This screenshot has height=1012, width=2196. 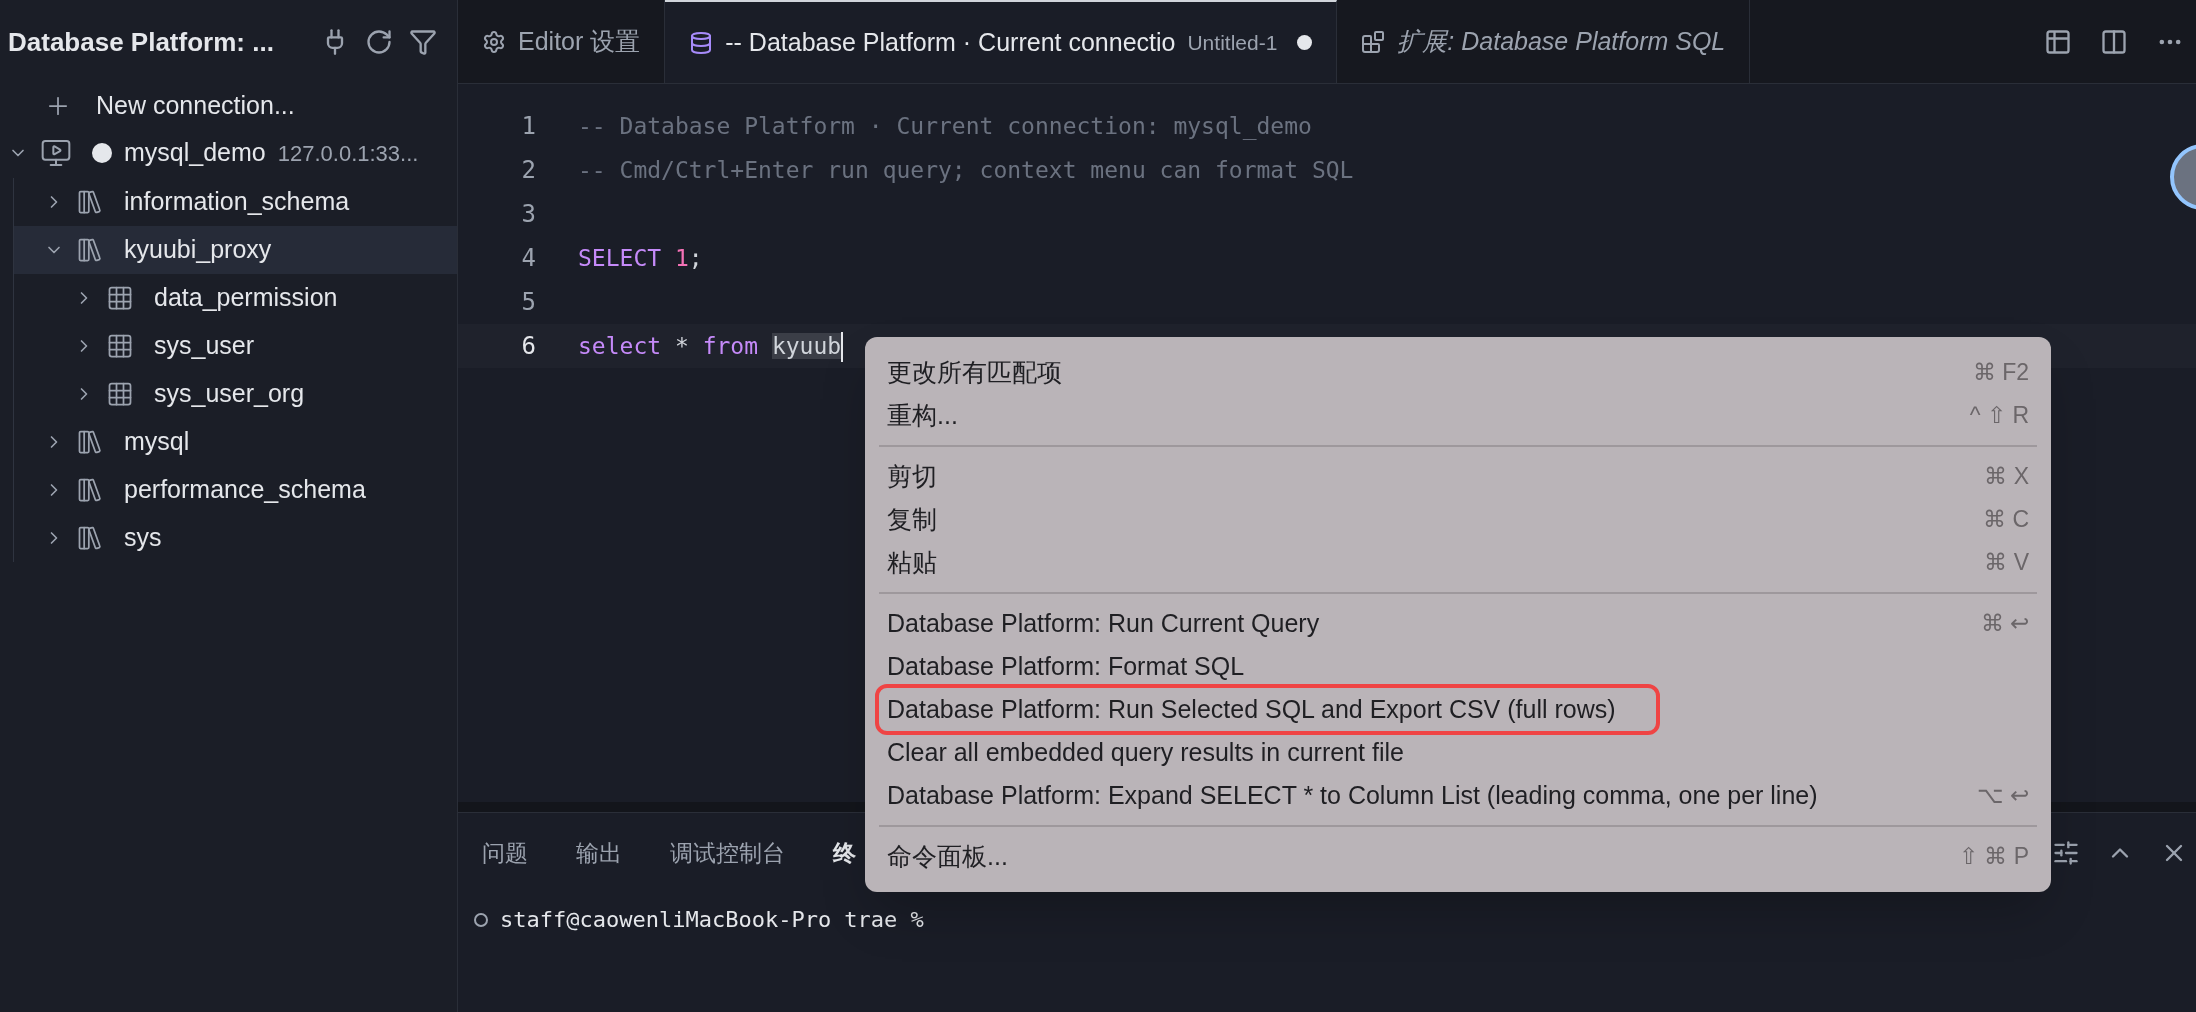 I want to click on tree-item: sys_user_org, so click(x=235, y=394).